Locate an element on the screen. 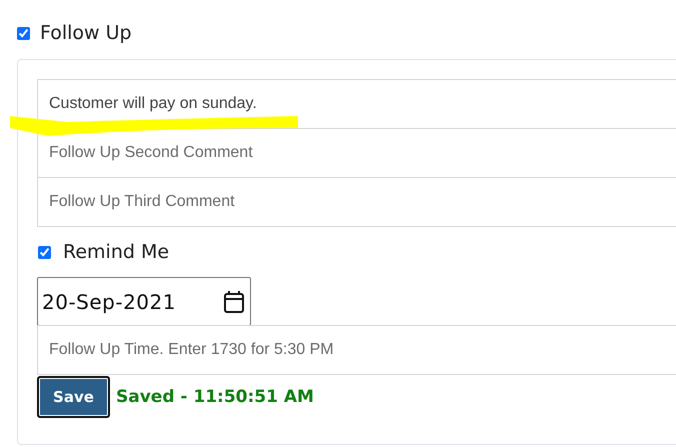  calendar-icon is located at coordinates (234, 301).